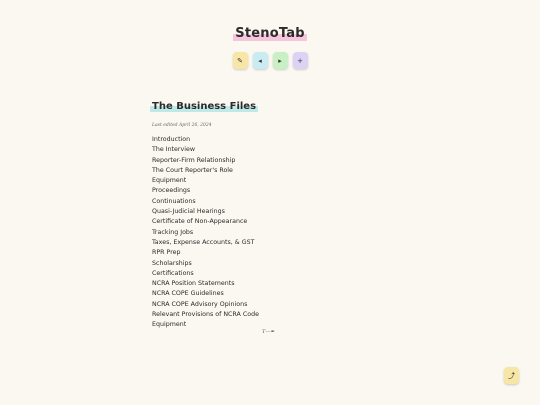  Describe the element at coordinates (272, 243) in the screenshot. I see `toc-item: Taxes, Expense Accounts, & GST` at that location.